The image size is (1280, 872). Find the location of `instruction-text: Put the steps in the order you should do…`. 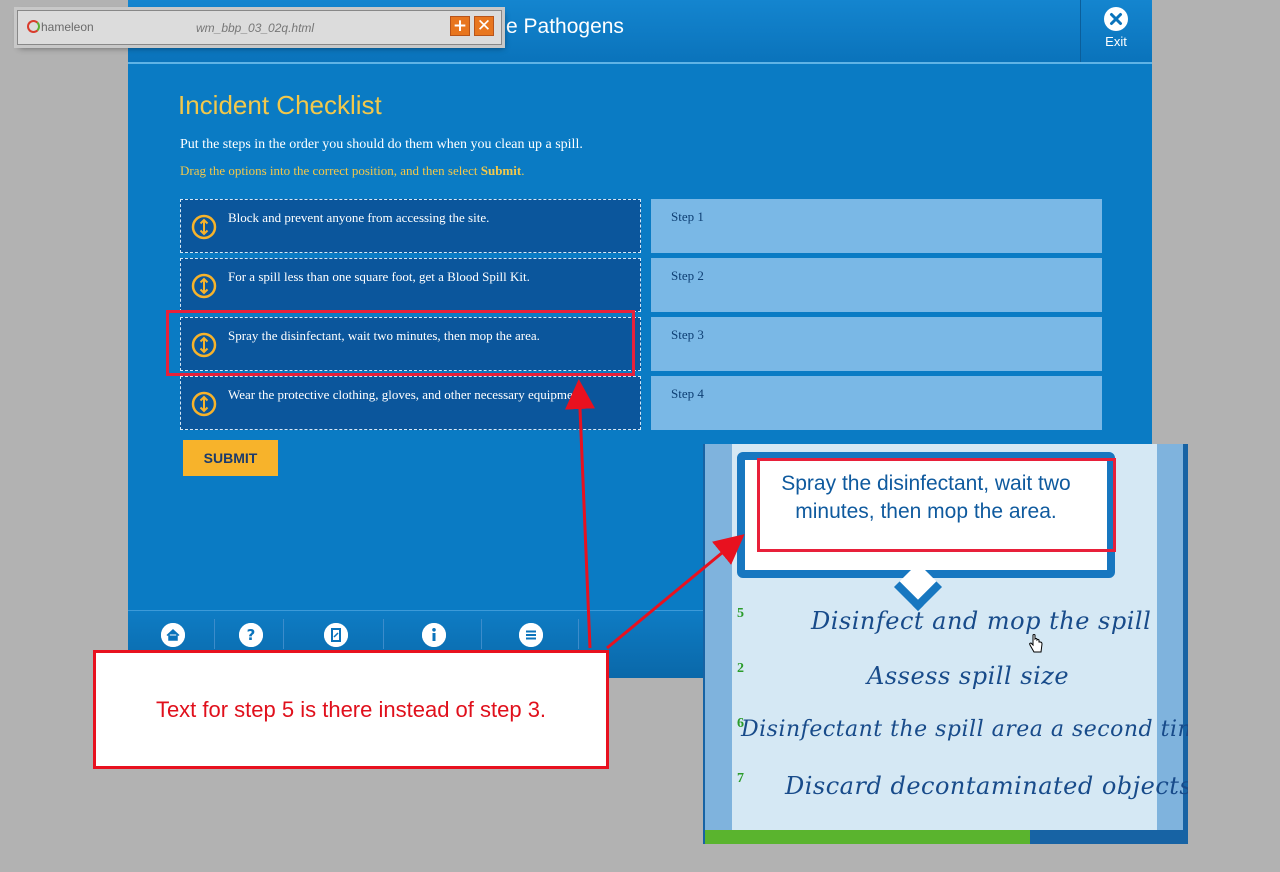

instruction-text: Put the steps in the order you should do… is located at coordinates (381, 144).